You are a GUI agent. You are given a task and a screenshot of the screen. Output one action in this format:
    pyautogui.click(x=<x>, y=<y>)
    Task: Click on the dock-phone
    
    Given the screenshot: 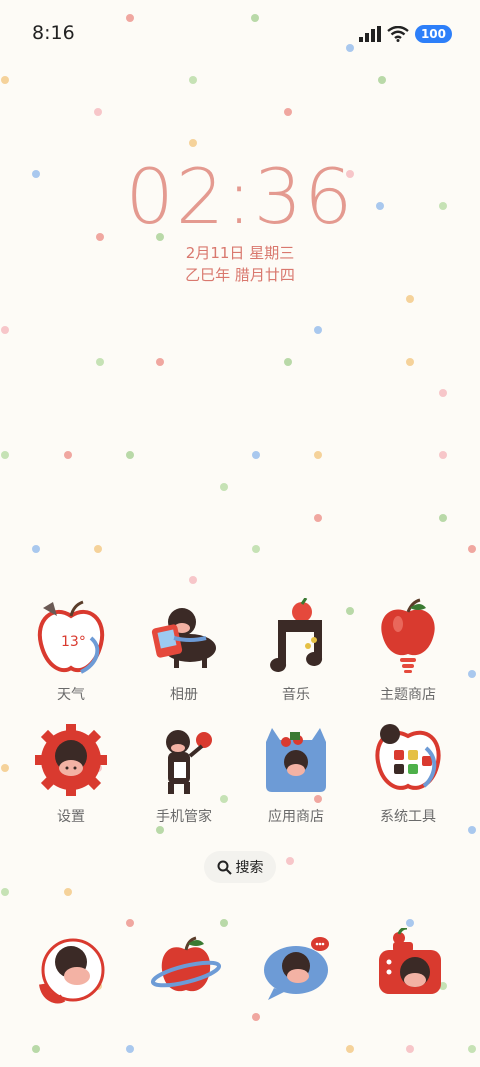 What is the action you would take?
    pyautogui.click(x=73, y=968)
    